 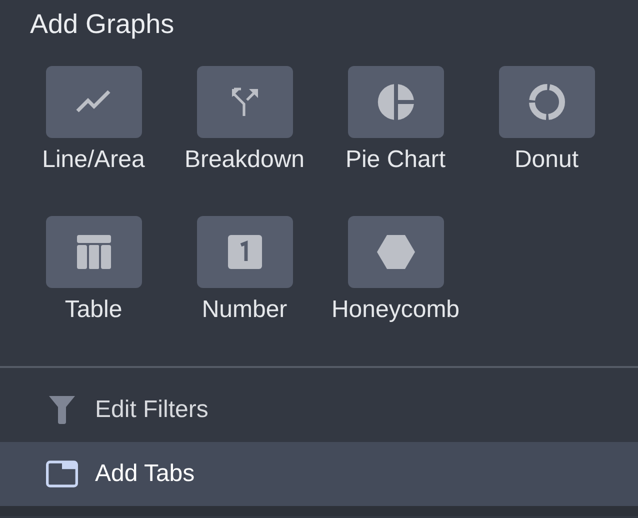 What do you see at coordinates (62, 474) in the screenshot?
I see `tab-icon` at bounding box center [62, 474].